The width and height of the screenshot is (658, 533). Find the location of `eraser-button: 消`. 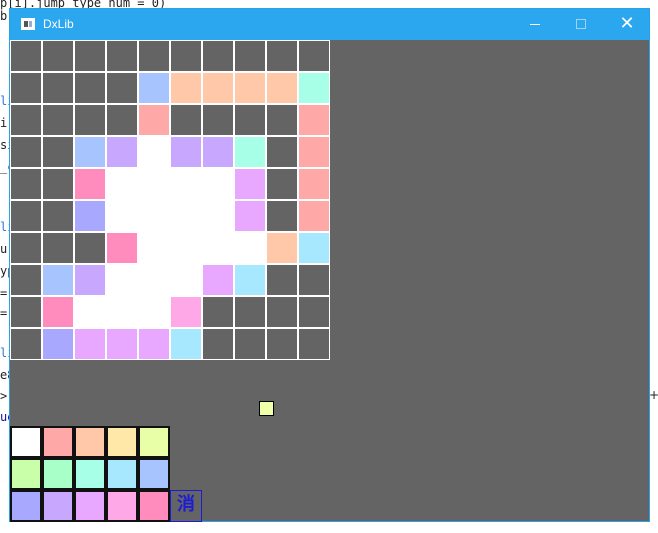

eraser-button: 消 is located at coordinates (186, 506).